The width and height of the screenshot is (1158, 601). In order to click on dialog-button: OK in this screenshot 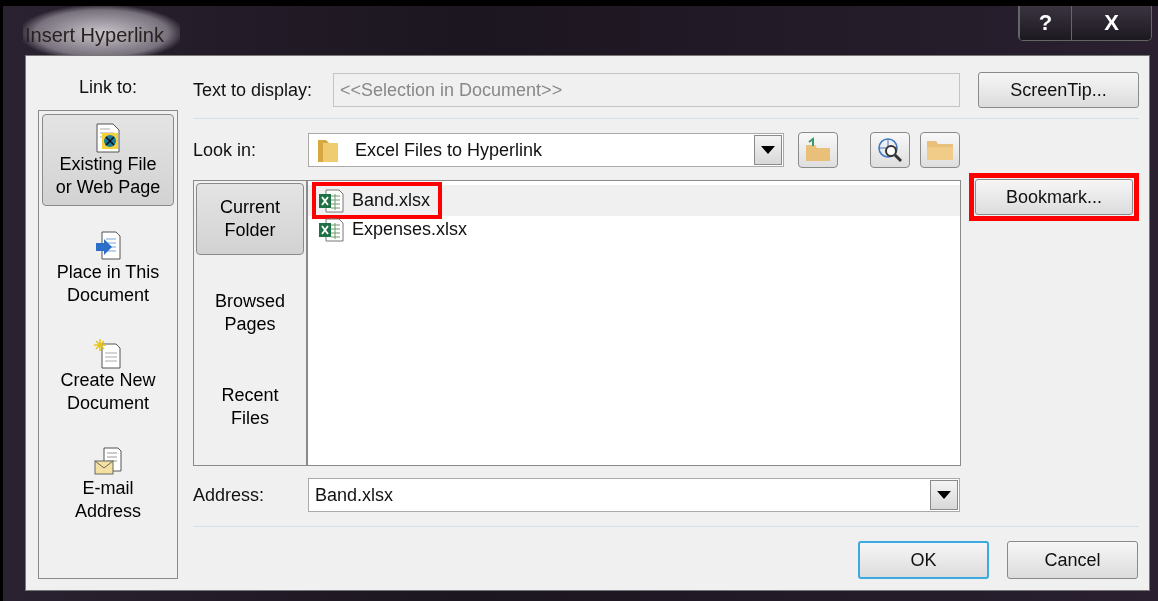, I will do `click(923, 560)`.